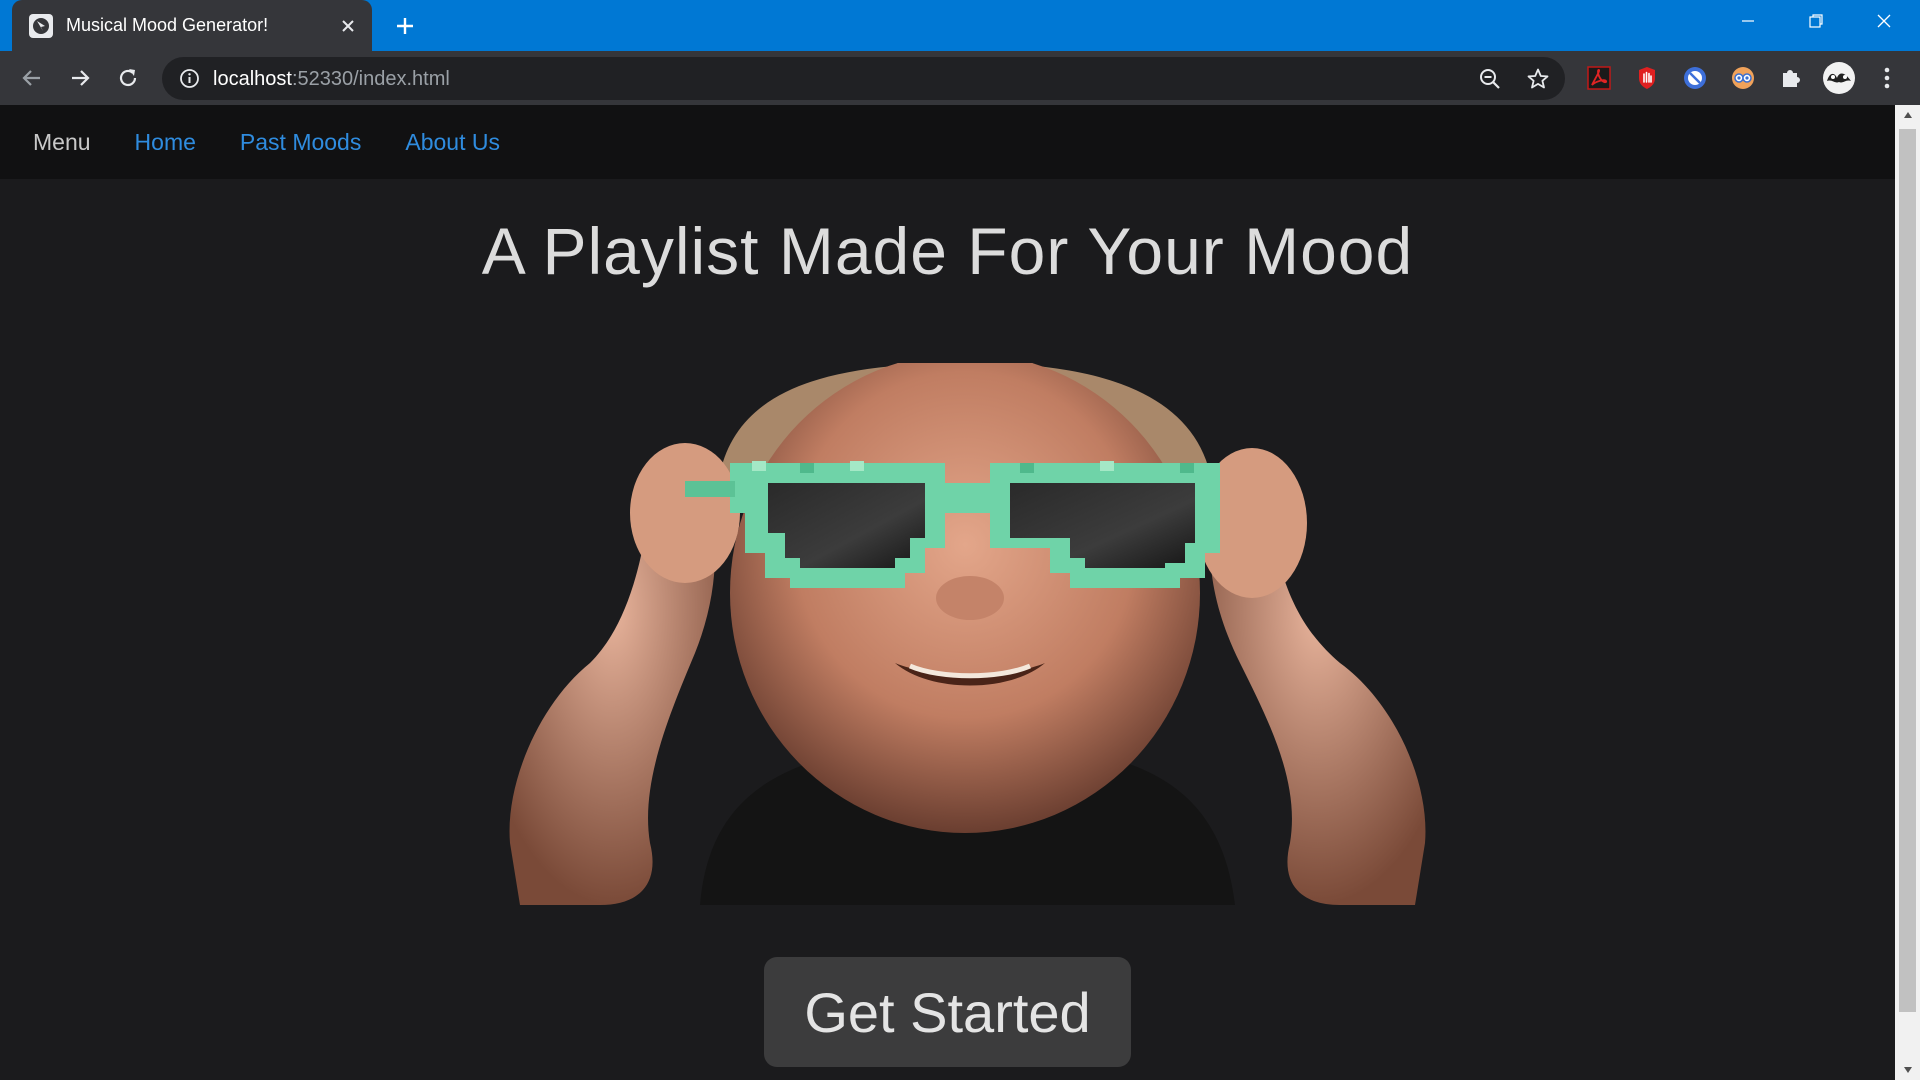 The width and height of the screenshot is (1920, 1080). I want to click on back-icon, so click(32, 78).